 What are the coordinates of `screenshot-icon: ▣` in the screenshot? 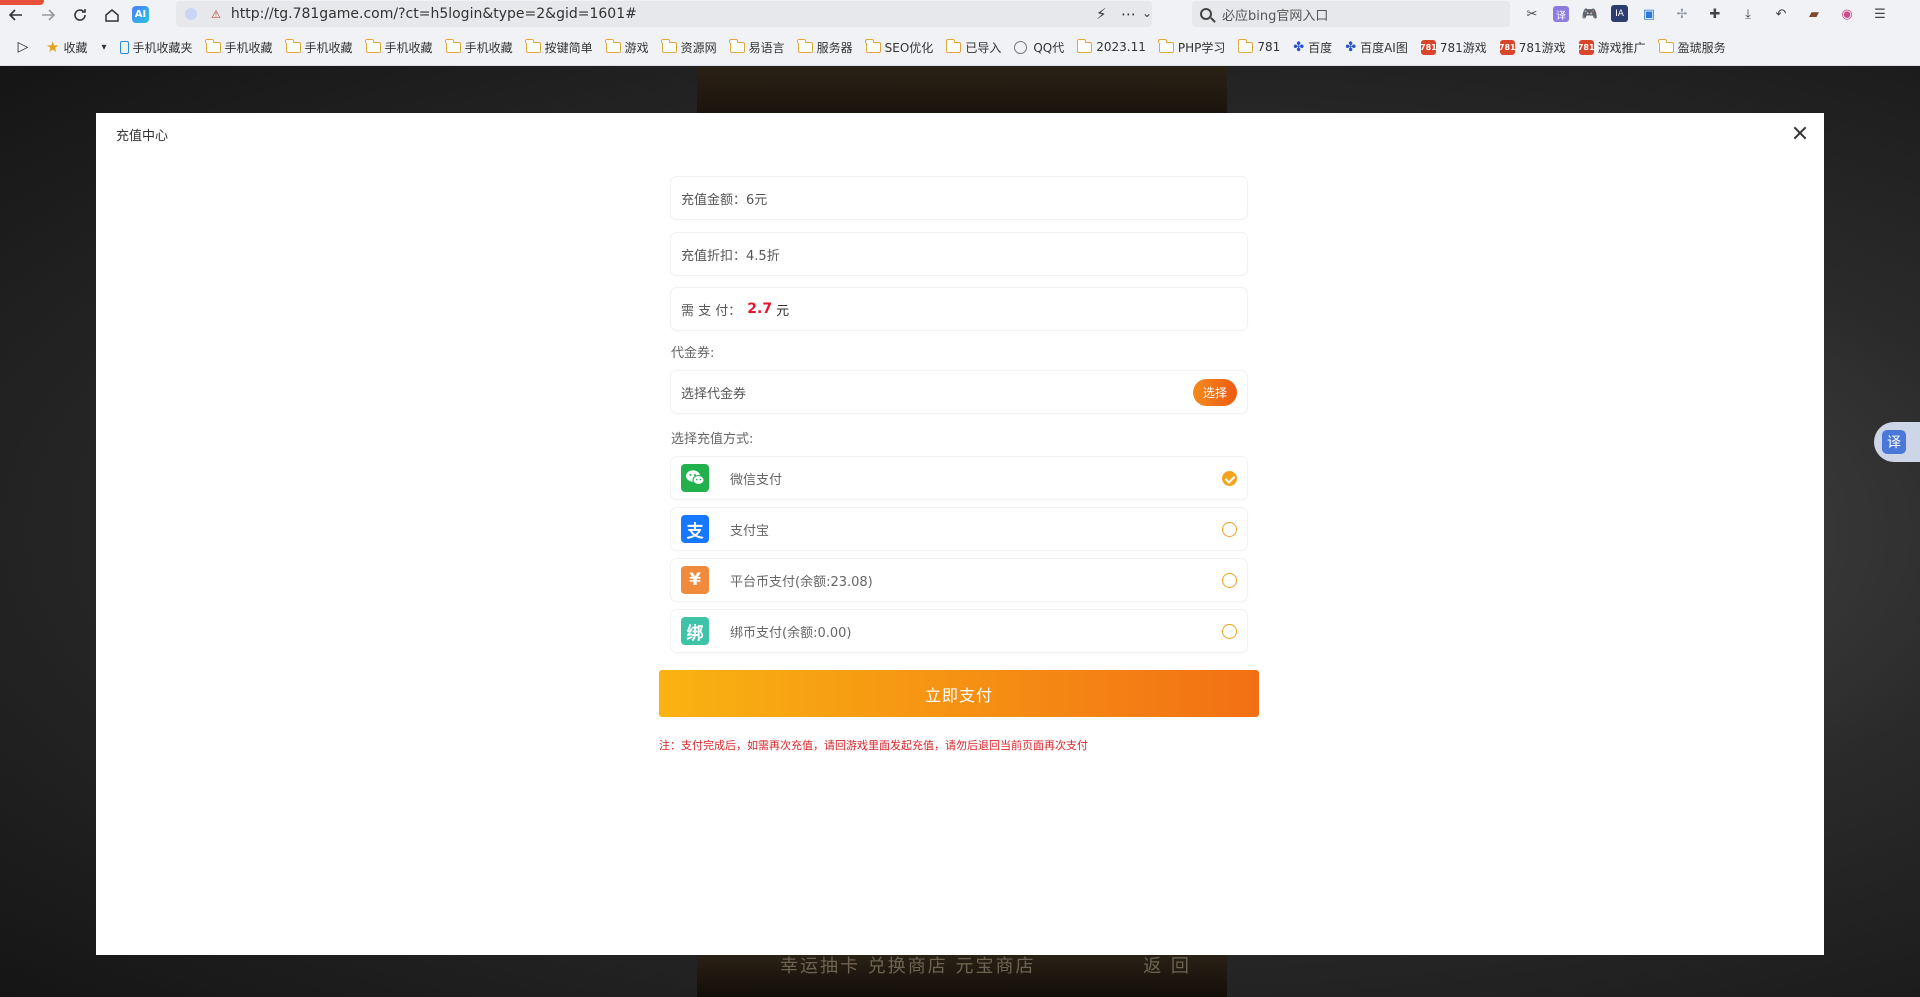 It's located at (1649, 14).